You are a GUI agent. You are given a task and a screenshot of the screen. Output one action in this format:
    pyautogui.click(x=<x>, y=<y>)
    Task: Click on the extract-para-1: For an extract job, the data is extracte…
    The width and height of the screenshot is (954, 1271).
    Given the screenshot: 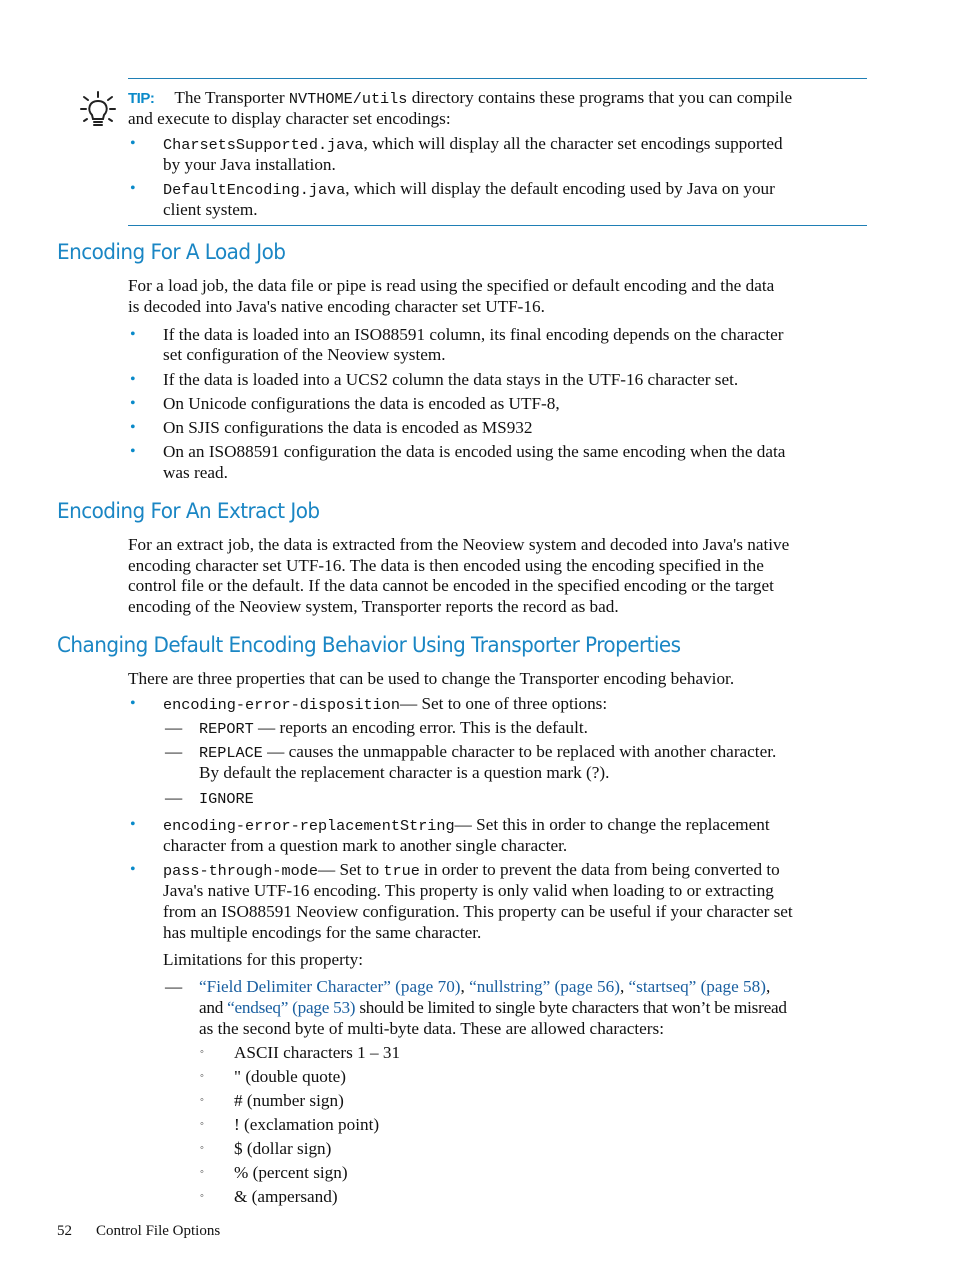 What is the action you would take?
    pyautogui.click(x=459, y=544)
    